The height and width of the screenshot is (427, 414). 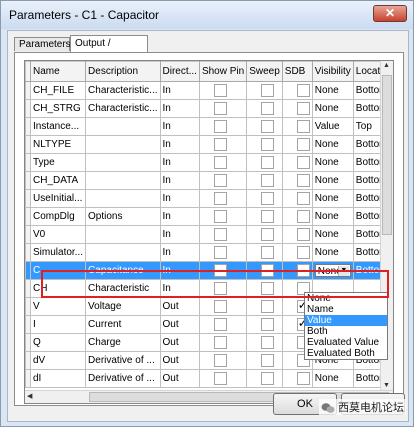 I want to click on column-header-name: Name, so click(x=58, y=71).